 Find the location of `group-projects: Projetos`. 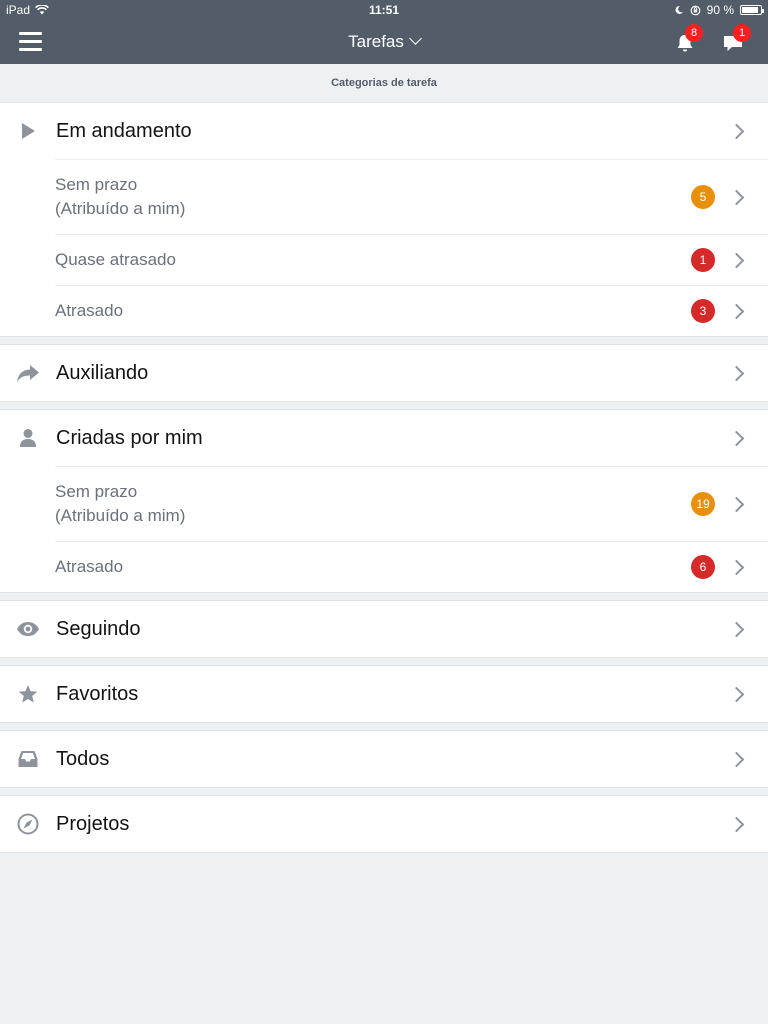

group-projects: Projetos is located at coordinates (384, 824).